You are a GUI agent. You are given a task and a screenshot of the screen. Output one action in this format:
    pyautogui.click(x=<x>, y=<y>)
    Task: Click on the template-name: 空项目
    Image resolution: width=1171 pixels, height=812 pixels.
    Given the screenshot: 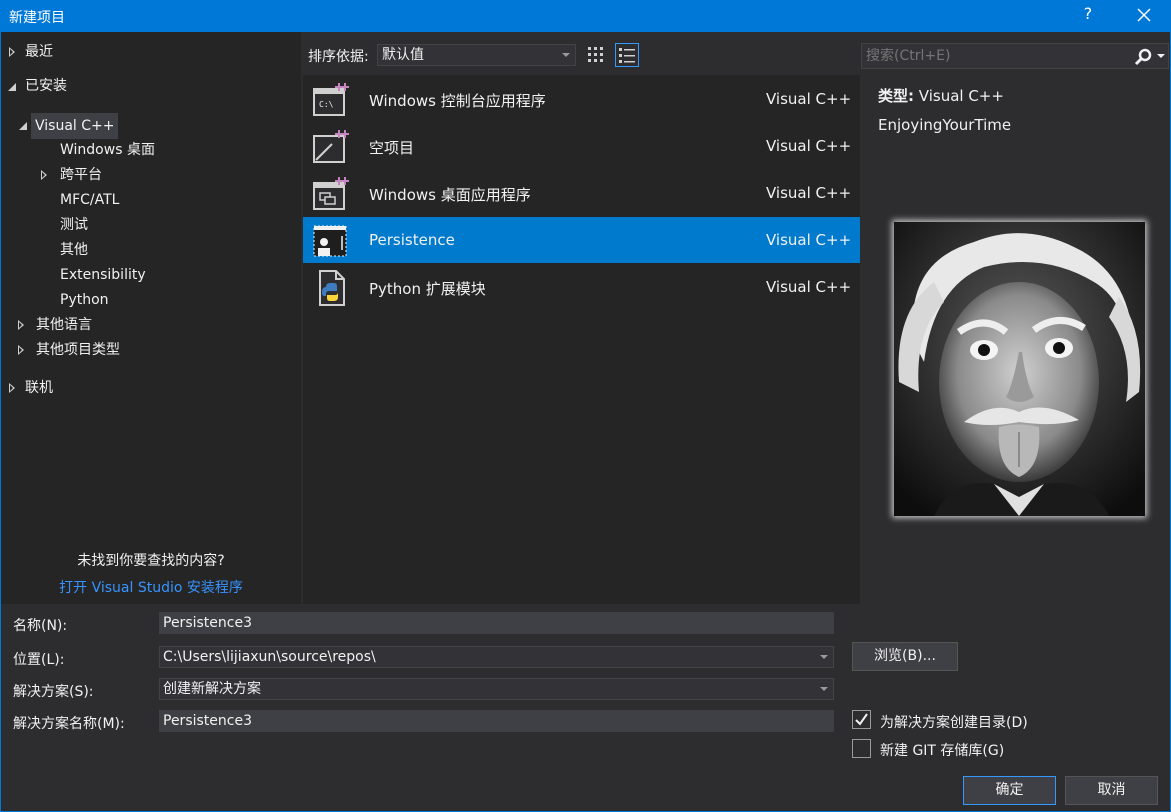 What is the action you would take?
    pyautogui.click(x=392, y=148)
    